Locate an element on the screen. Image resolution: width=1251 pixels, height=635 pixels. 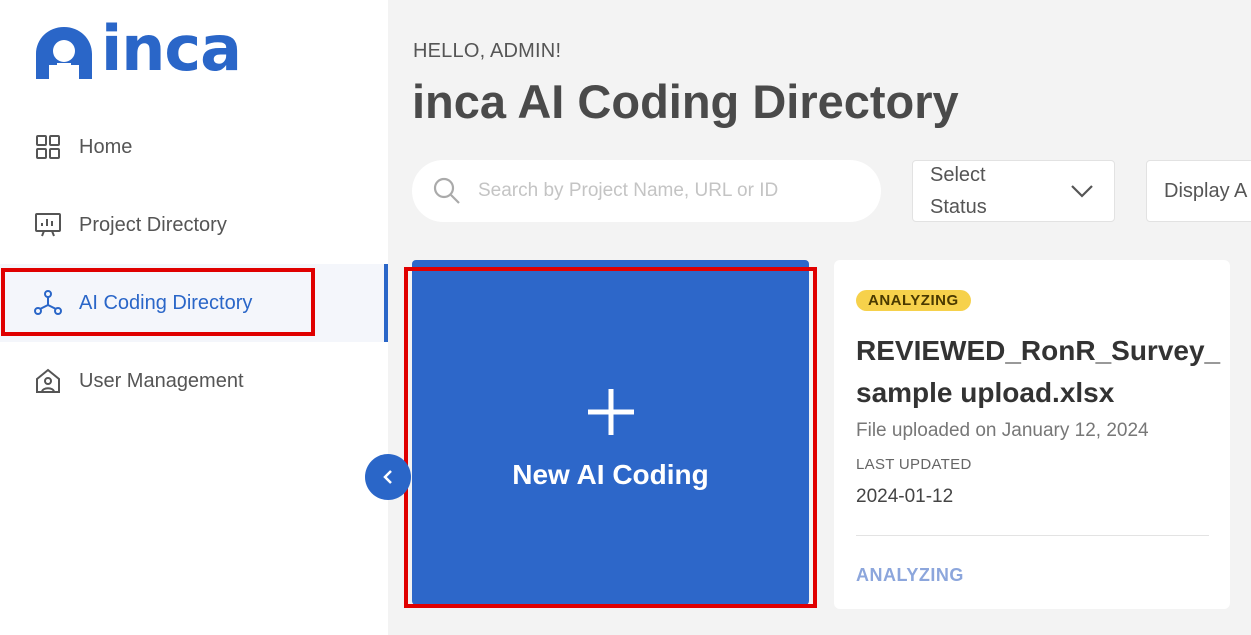
sidebar-item-project-directory: Project Directory is located at coordinates (194, 225).